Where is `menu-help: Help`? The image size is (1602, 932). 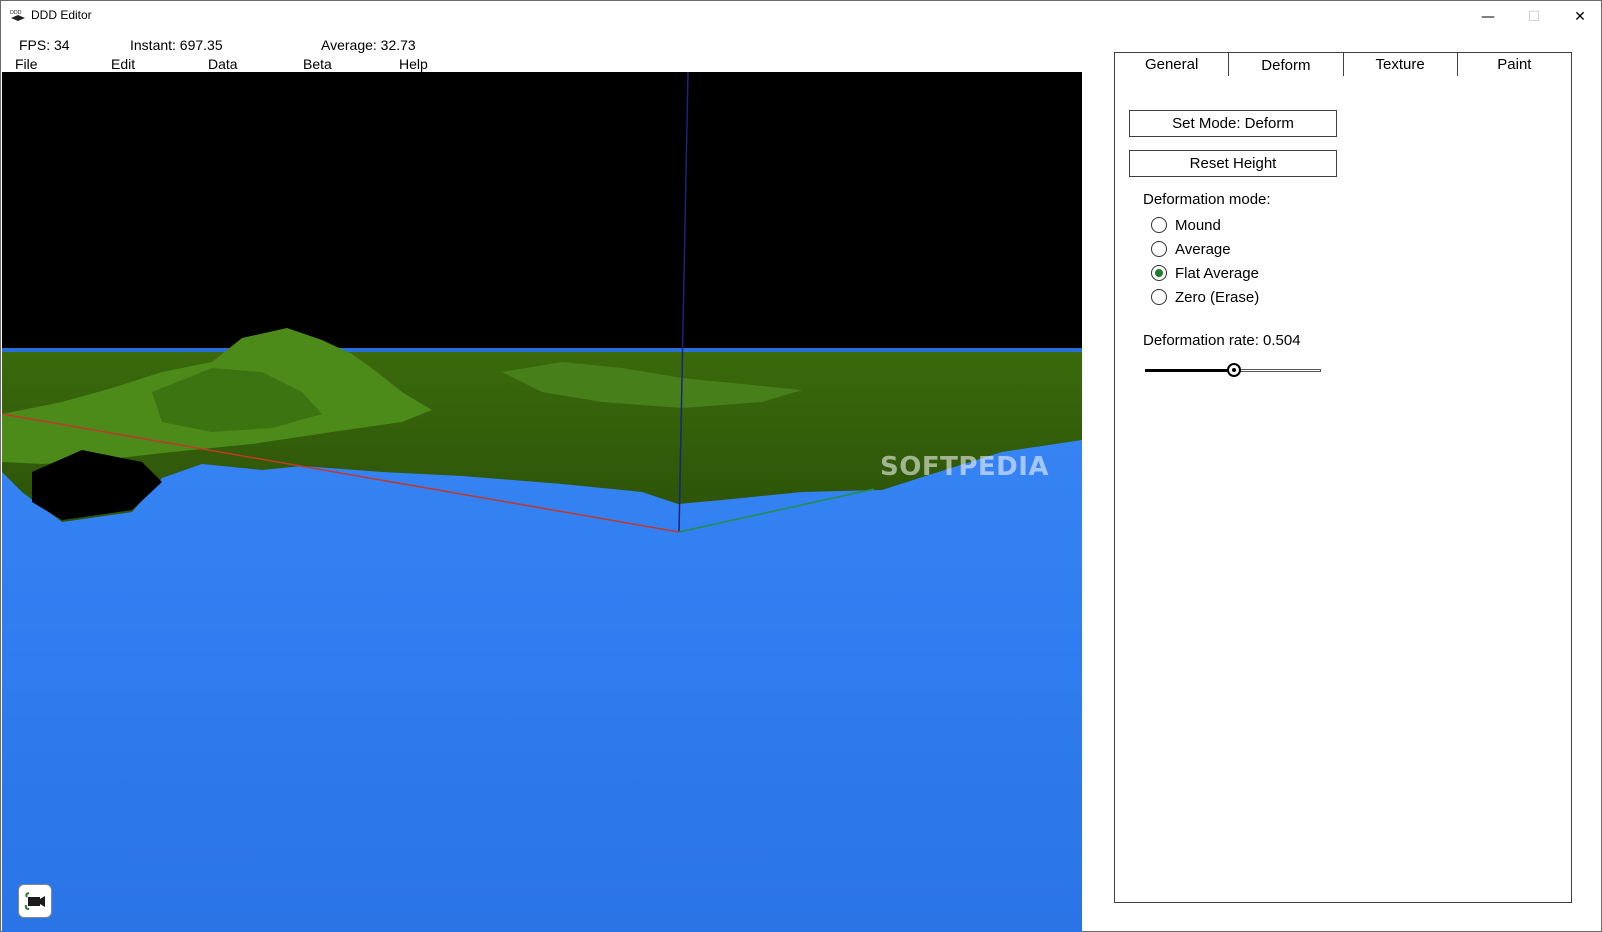 menu-help: Help is located at coordinates (413, 64).